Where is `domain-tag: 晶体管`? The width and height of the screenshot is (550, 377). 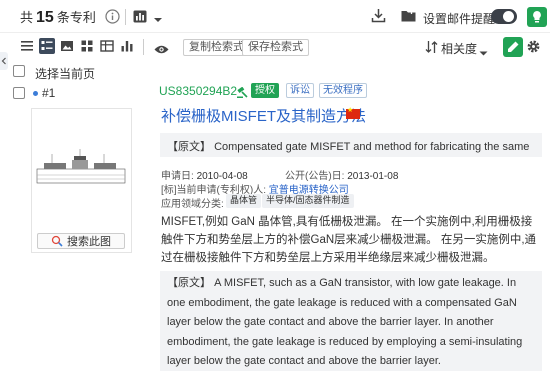 domain-tag: 晶体管 is located at coordinates (244, 201).